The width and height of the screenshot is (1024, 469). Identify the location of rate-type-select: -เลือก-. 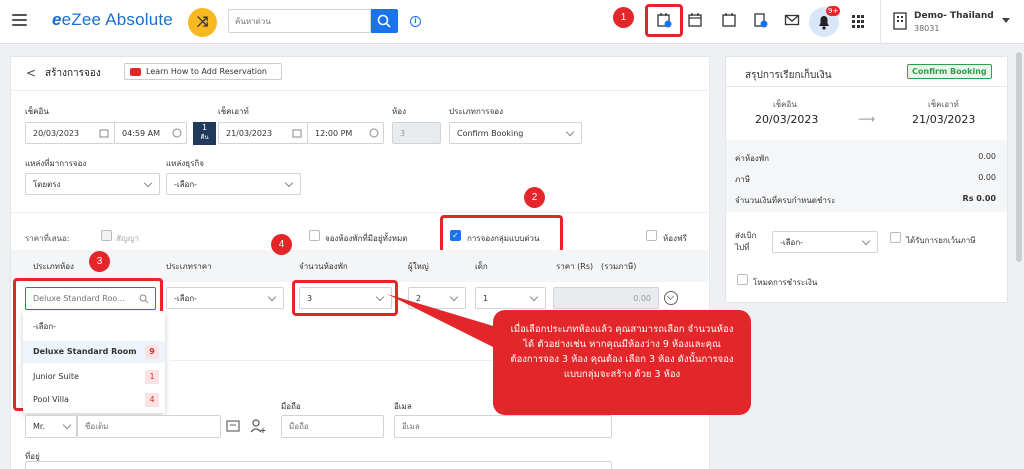
(225, 298).